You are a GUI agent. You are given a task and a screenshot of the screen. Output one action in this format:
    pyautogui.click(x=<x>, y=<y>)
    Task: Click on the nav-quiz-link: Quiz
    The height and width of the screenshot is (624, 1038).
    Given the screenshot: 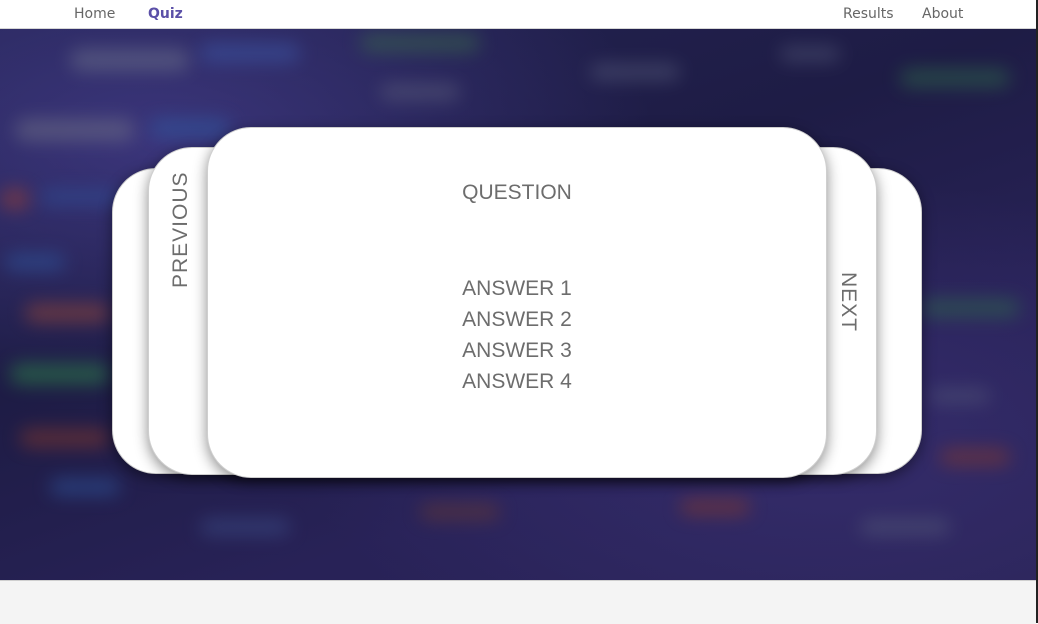 What is the action you would take?
    pyautogui.click(x=165, y=14)
    